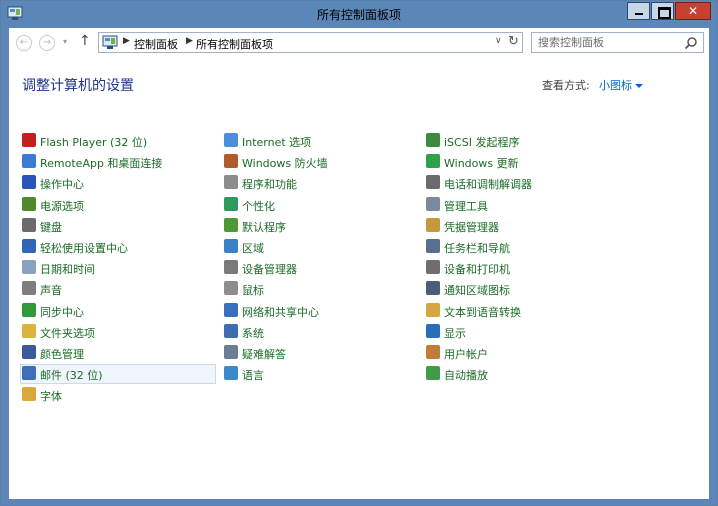 The height and width of the screenshot is (506, 718). I want to click on control-panel-item: RemoteApp 和桌面连接, so click(118, 162).